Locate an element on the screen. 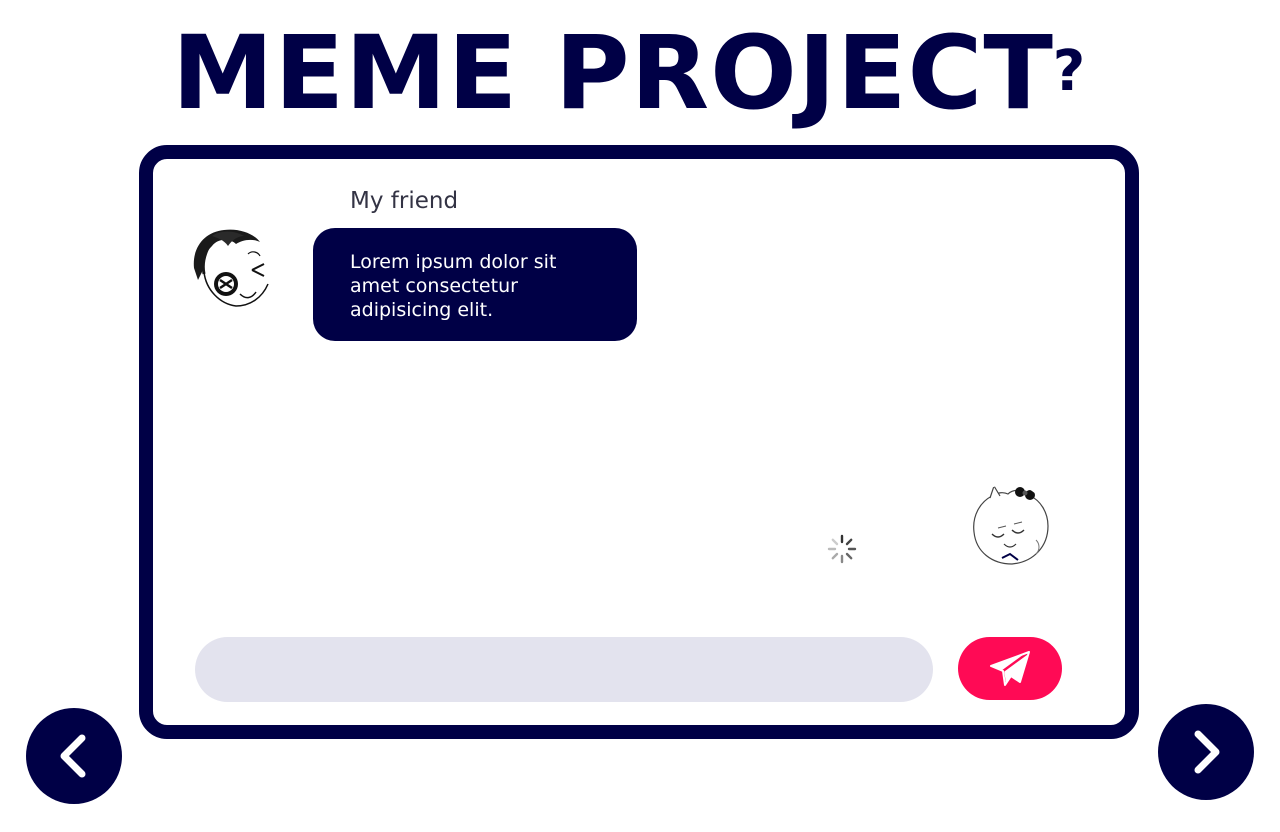 The height and width of the screenshot is (832, 1280). next-button is located at coordinates (1206, 752).